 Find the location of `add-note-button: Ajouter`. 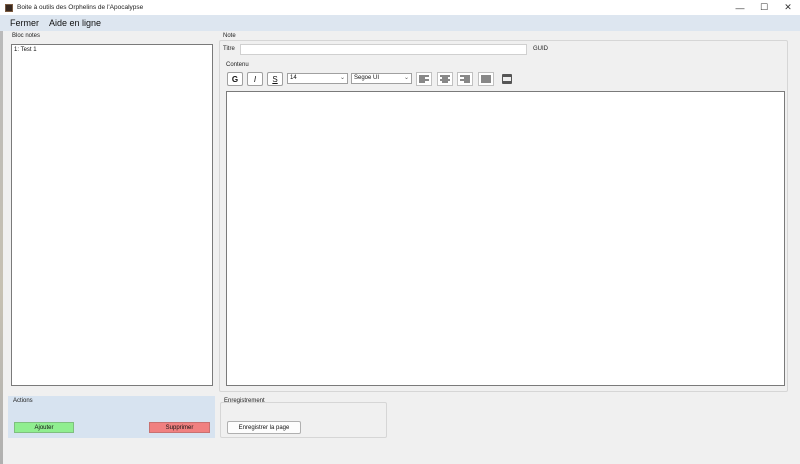

add-note-button: Ajouter is located at coordinates (44, 427).